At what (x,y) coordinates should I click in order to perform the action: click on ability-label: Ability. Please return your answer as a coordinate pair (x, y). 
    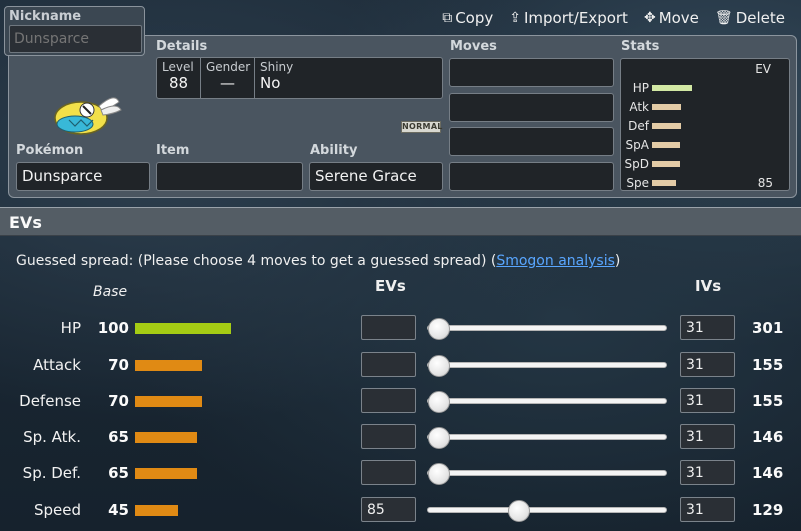
    Looking at the image, I should click on (334, 150).